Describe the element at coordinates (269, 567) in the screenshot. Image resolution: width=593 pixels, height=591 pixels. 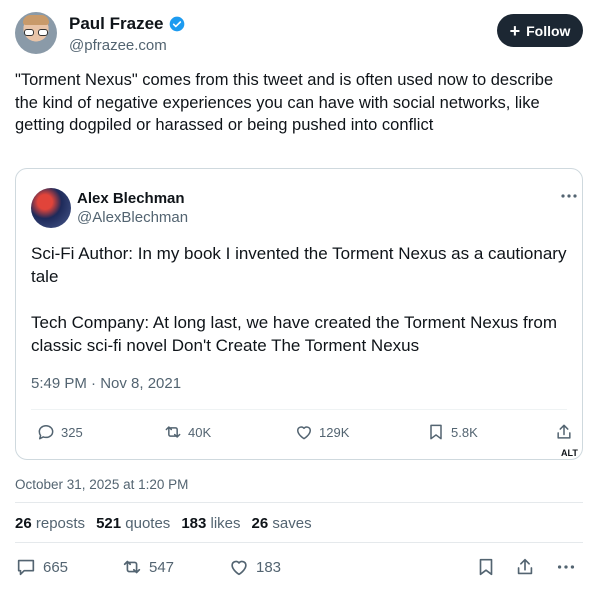
I see `like-count: 183` at that location.